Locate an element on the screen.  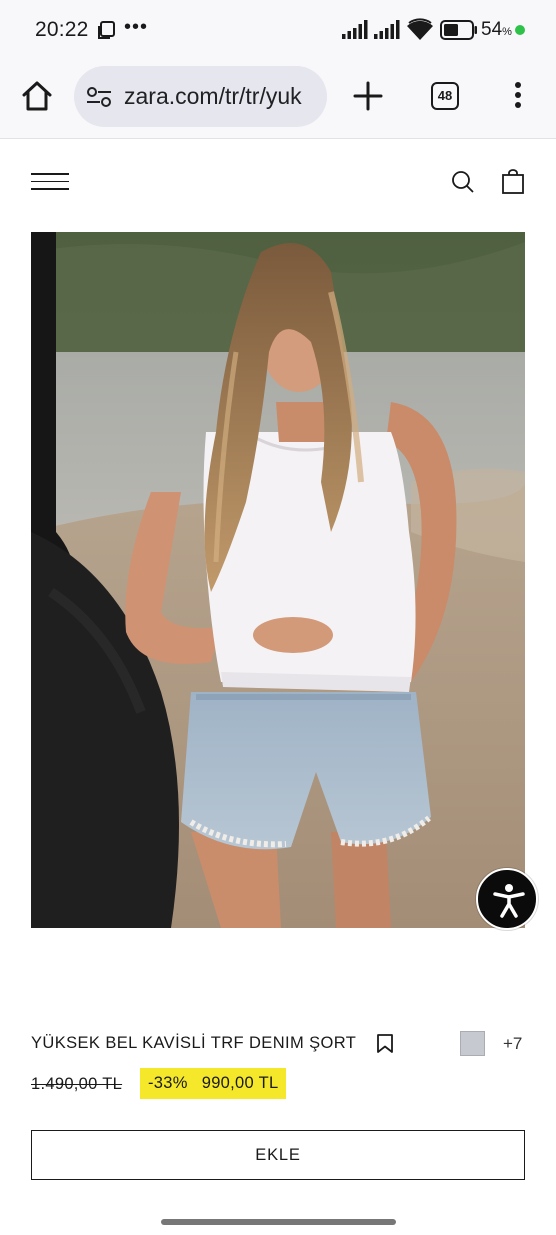
plus-icon is located at coordinates (368, 96).